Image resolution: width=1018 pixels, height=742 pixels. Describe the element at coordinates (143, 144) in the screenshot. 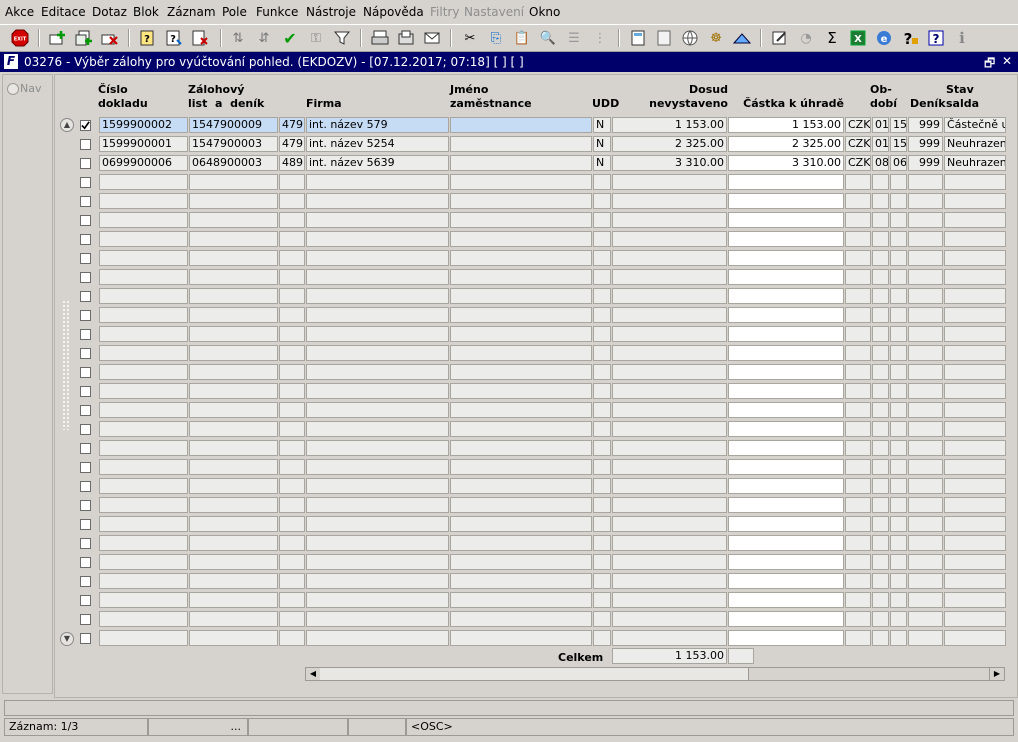

I see `cell-cislo: 1599900001` at that location.